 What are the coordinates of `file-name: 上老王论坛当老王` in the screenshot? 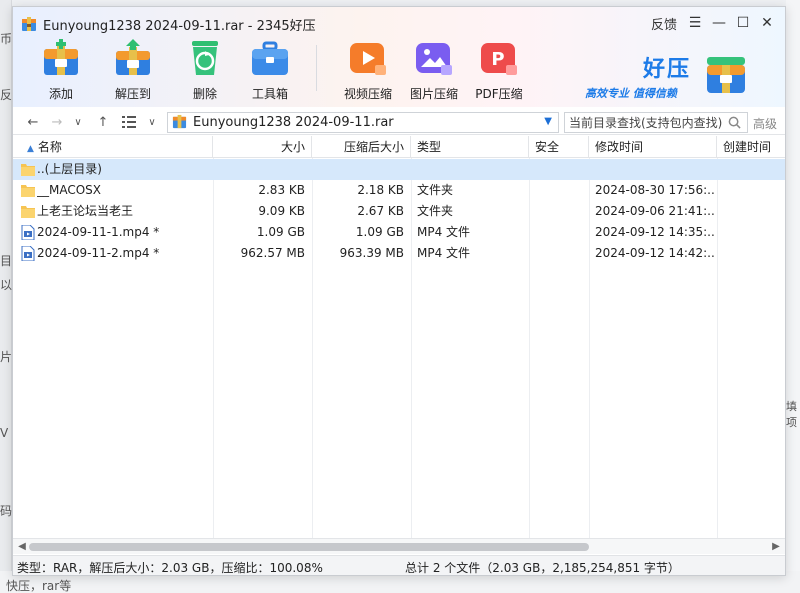 It's located at (85, 211).